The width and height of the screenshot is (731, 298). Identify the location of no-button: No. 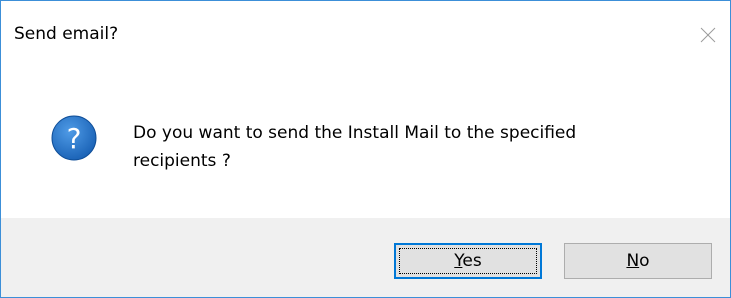
(638, 261).